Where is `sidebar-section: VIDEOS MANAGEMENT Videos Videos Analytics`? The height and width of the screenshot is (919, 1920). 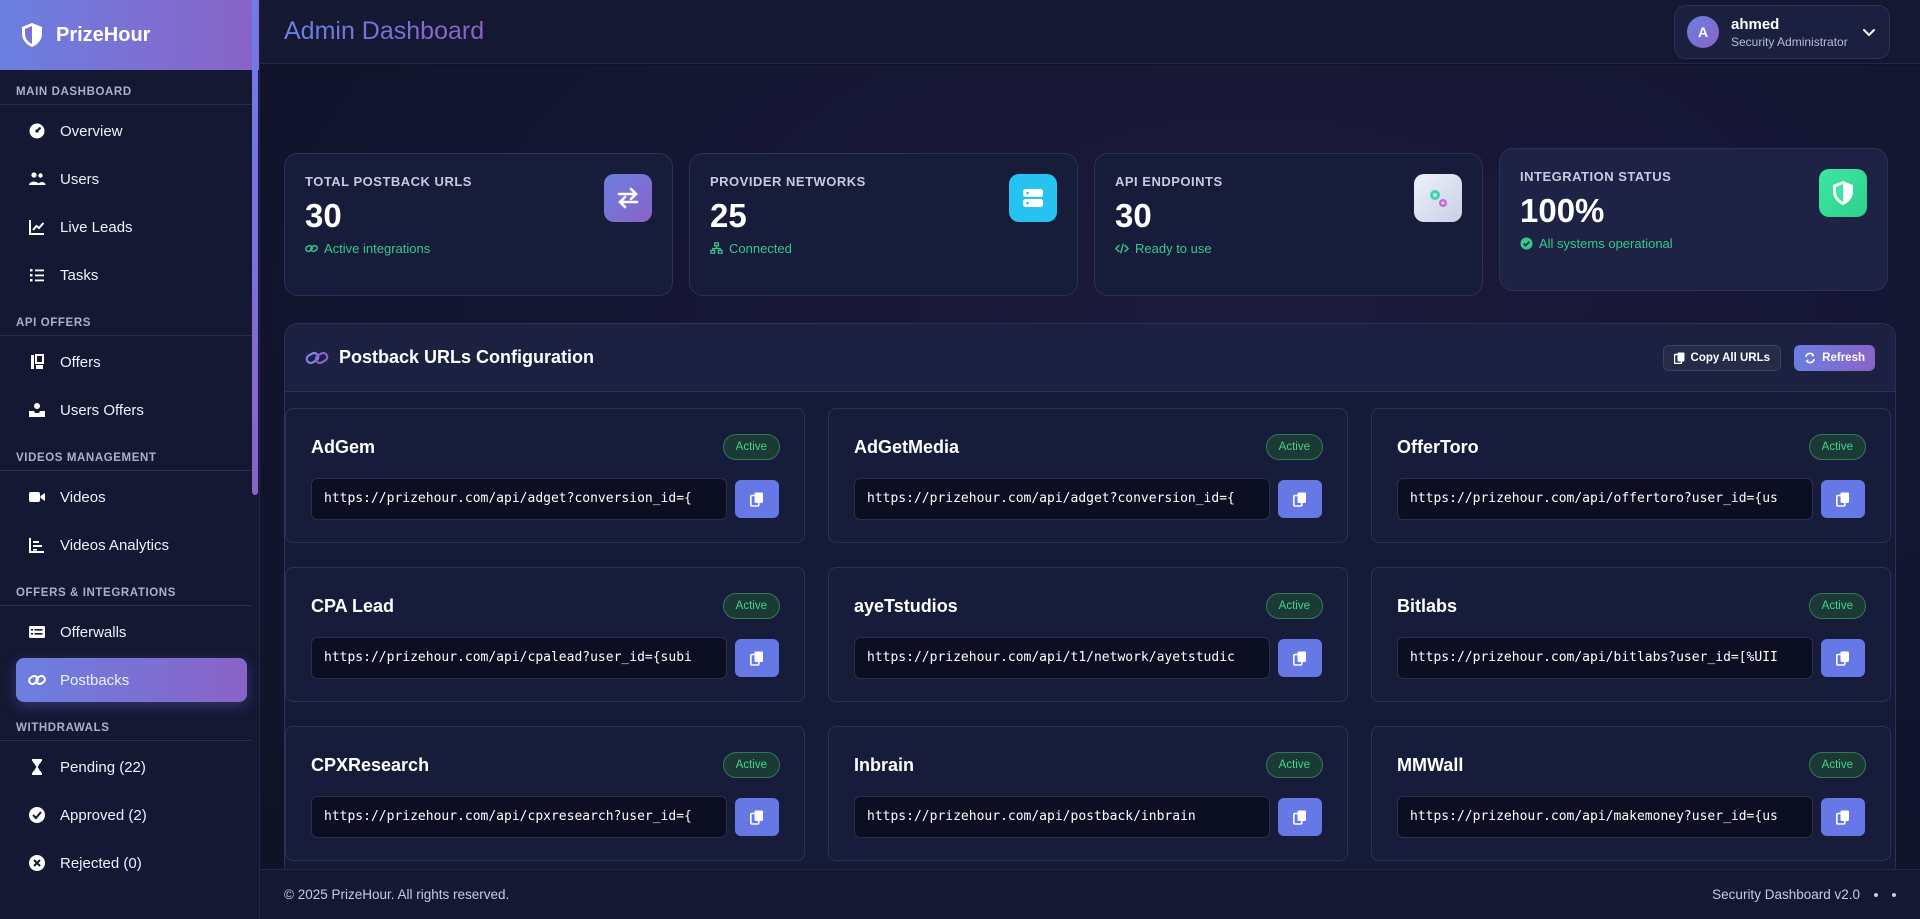 sidebar-section: VIDEOS MANAGEMENT Videos Videos Analytics is located at coordinates (129, 509).